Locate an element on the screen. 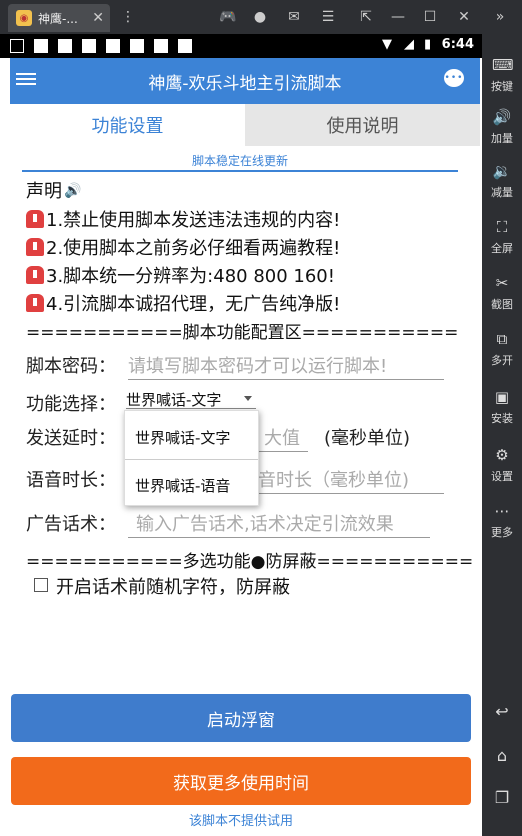  sidebar-settings: ⚙ 设置 is located at coordinates (502, 465).